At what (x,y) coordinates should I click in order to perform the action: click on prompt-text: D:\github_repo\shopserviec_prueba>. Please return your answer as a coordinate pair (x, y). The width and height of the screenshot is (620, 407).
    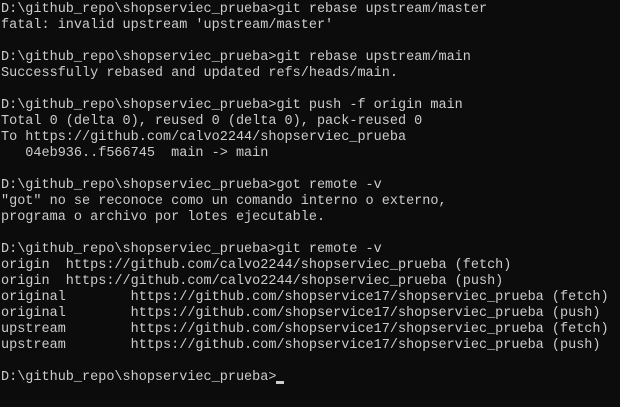
    Looking at the image, I should click on (139, 377).